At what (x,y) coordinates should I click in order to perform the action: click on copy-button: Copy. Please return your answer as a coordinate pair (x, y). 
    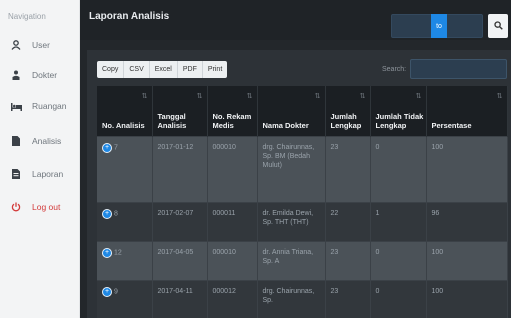
    Looking at the image, I should click on (111, 69).